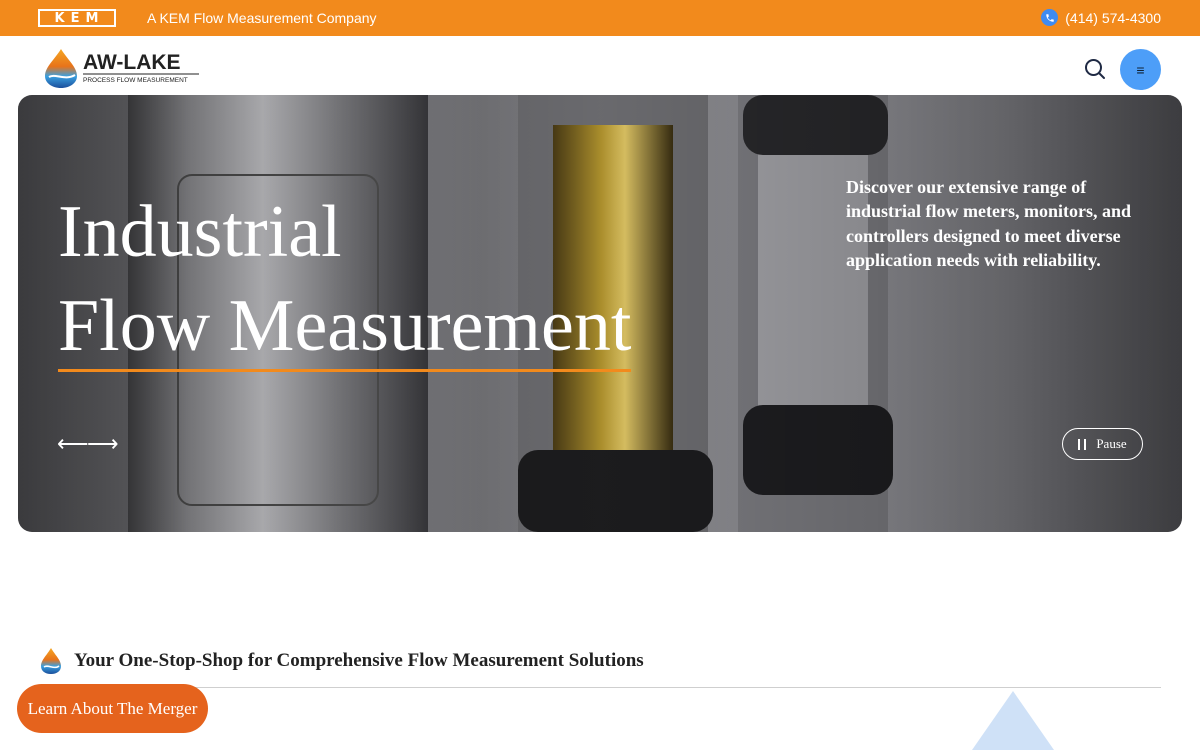 Image resolution: width=1200 pixels, height=750 pixels. What do you see at coordinates (1095, 69) in the screenshot?
I see `search-icon` at bounding box center [1095, 69].